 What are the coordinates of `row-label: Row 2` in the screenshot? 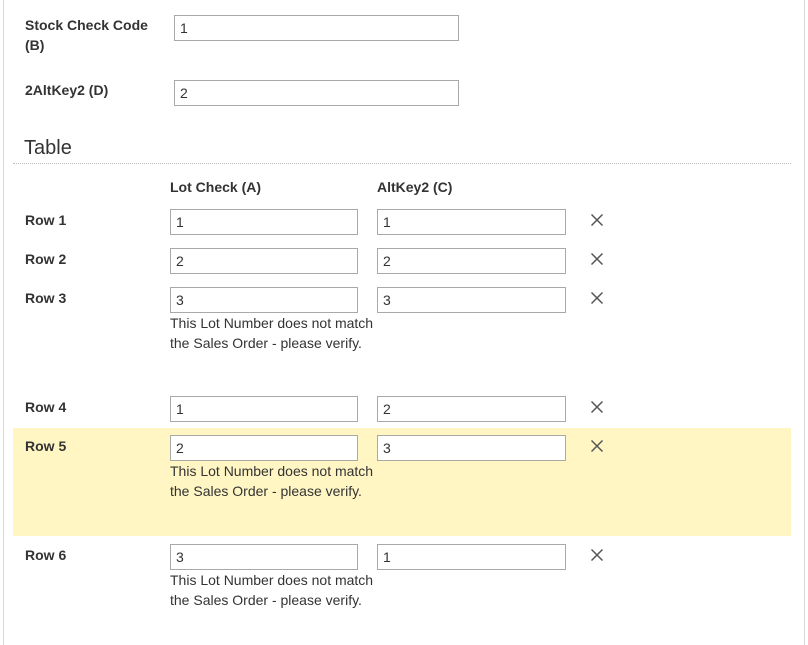 It's located at (46, 259).